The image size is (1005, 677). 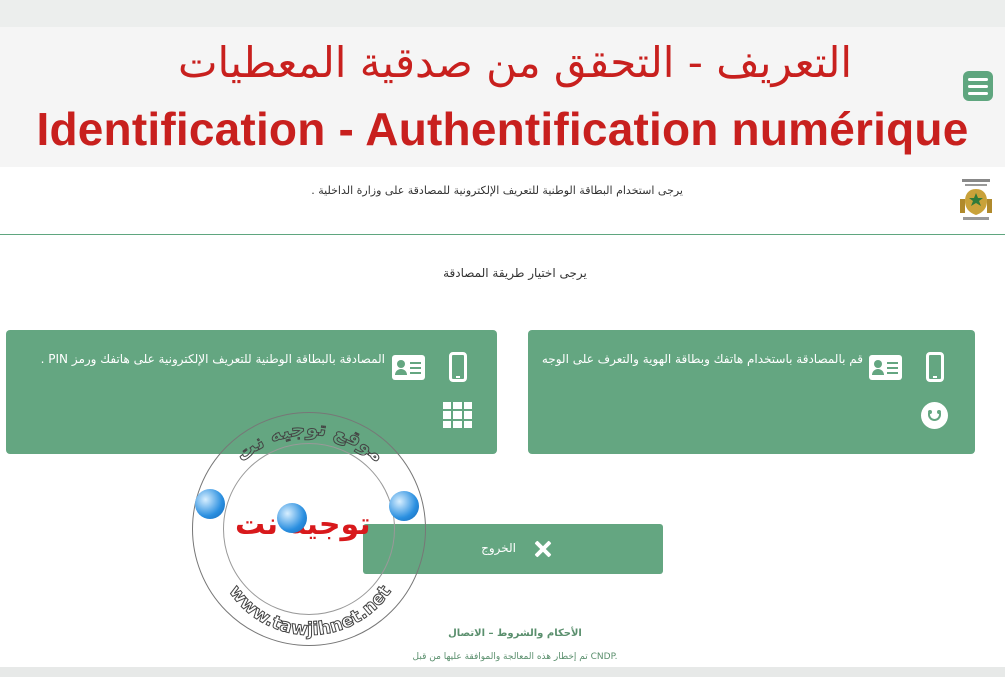 What do you see at coordinates (978, 86) in the screenshot?
I see `menu-icon` at bounding box center [978, 86].